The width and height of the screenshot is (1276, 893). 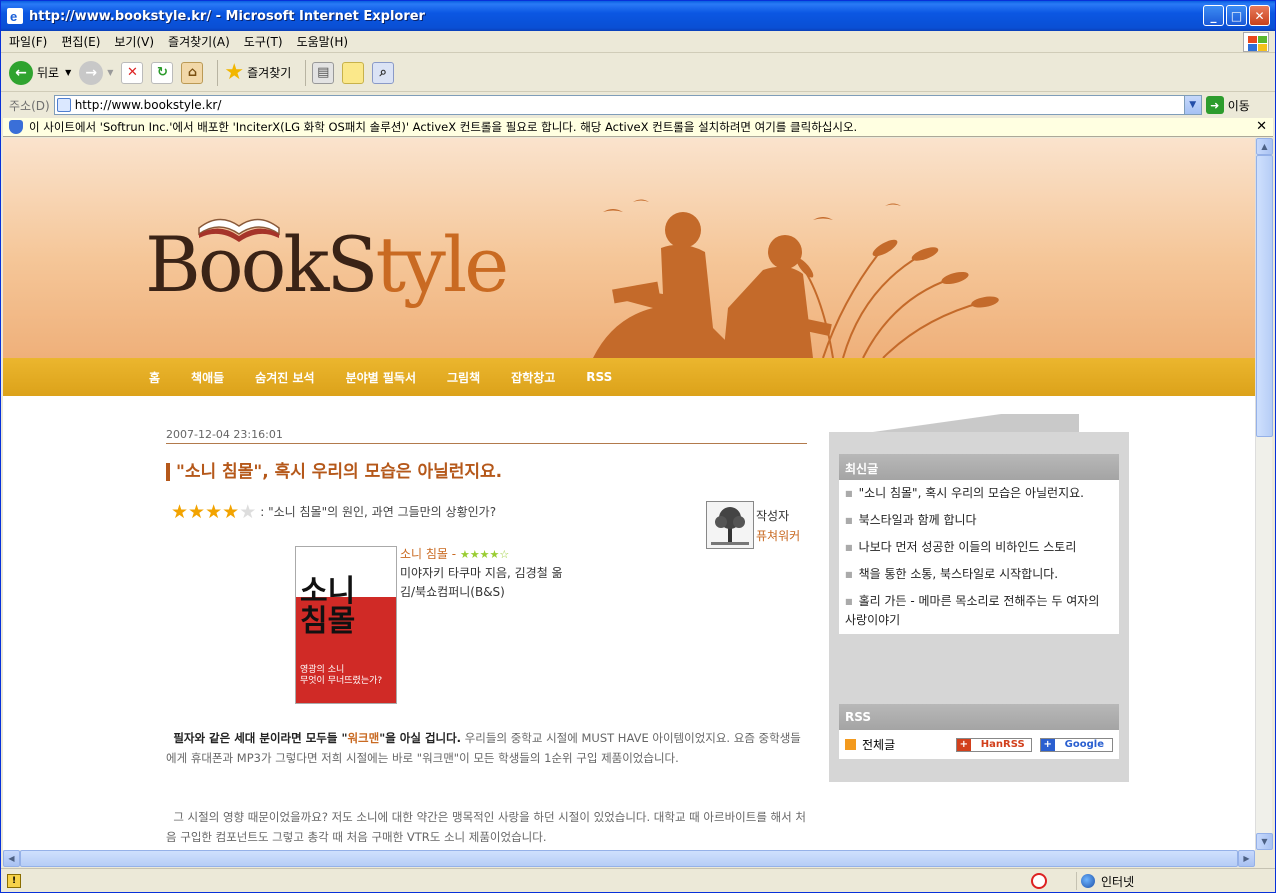 I want to click on vertical-scrollbar: ▲ ▼, so click(x=1264, y=494).